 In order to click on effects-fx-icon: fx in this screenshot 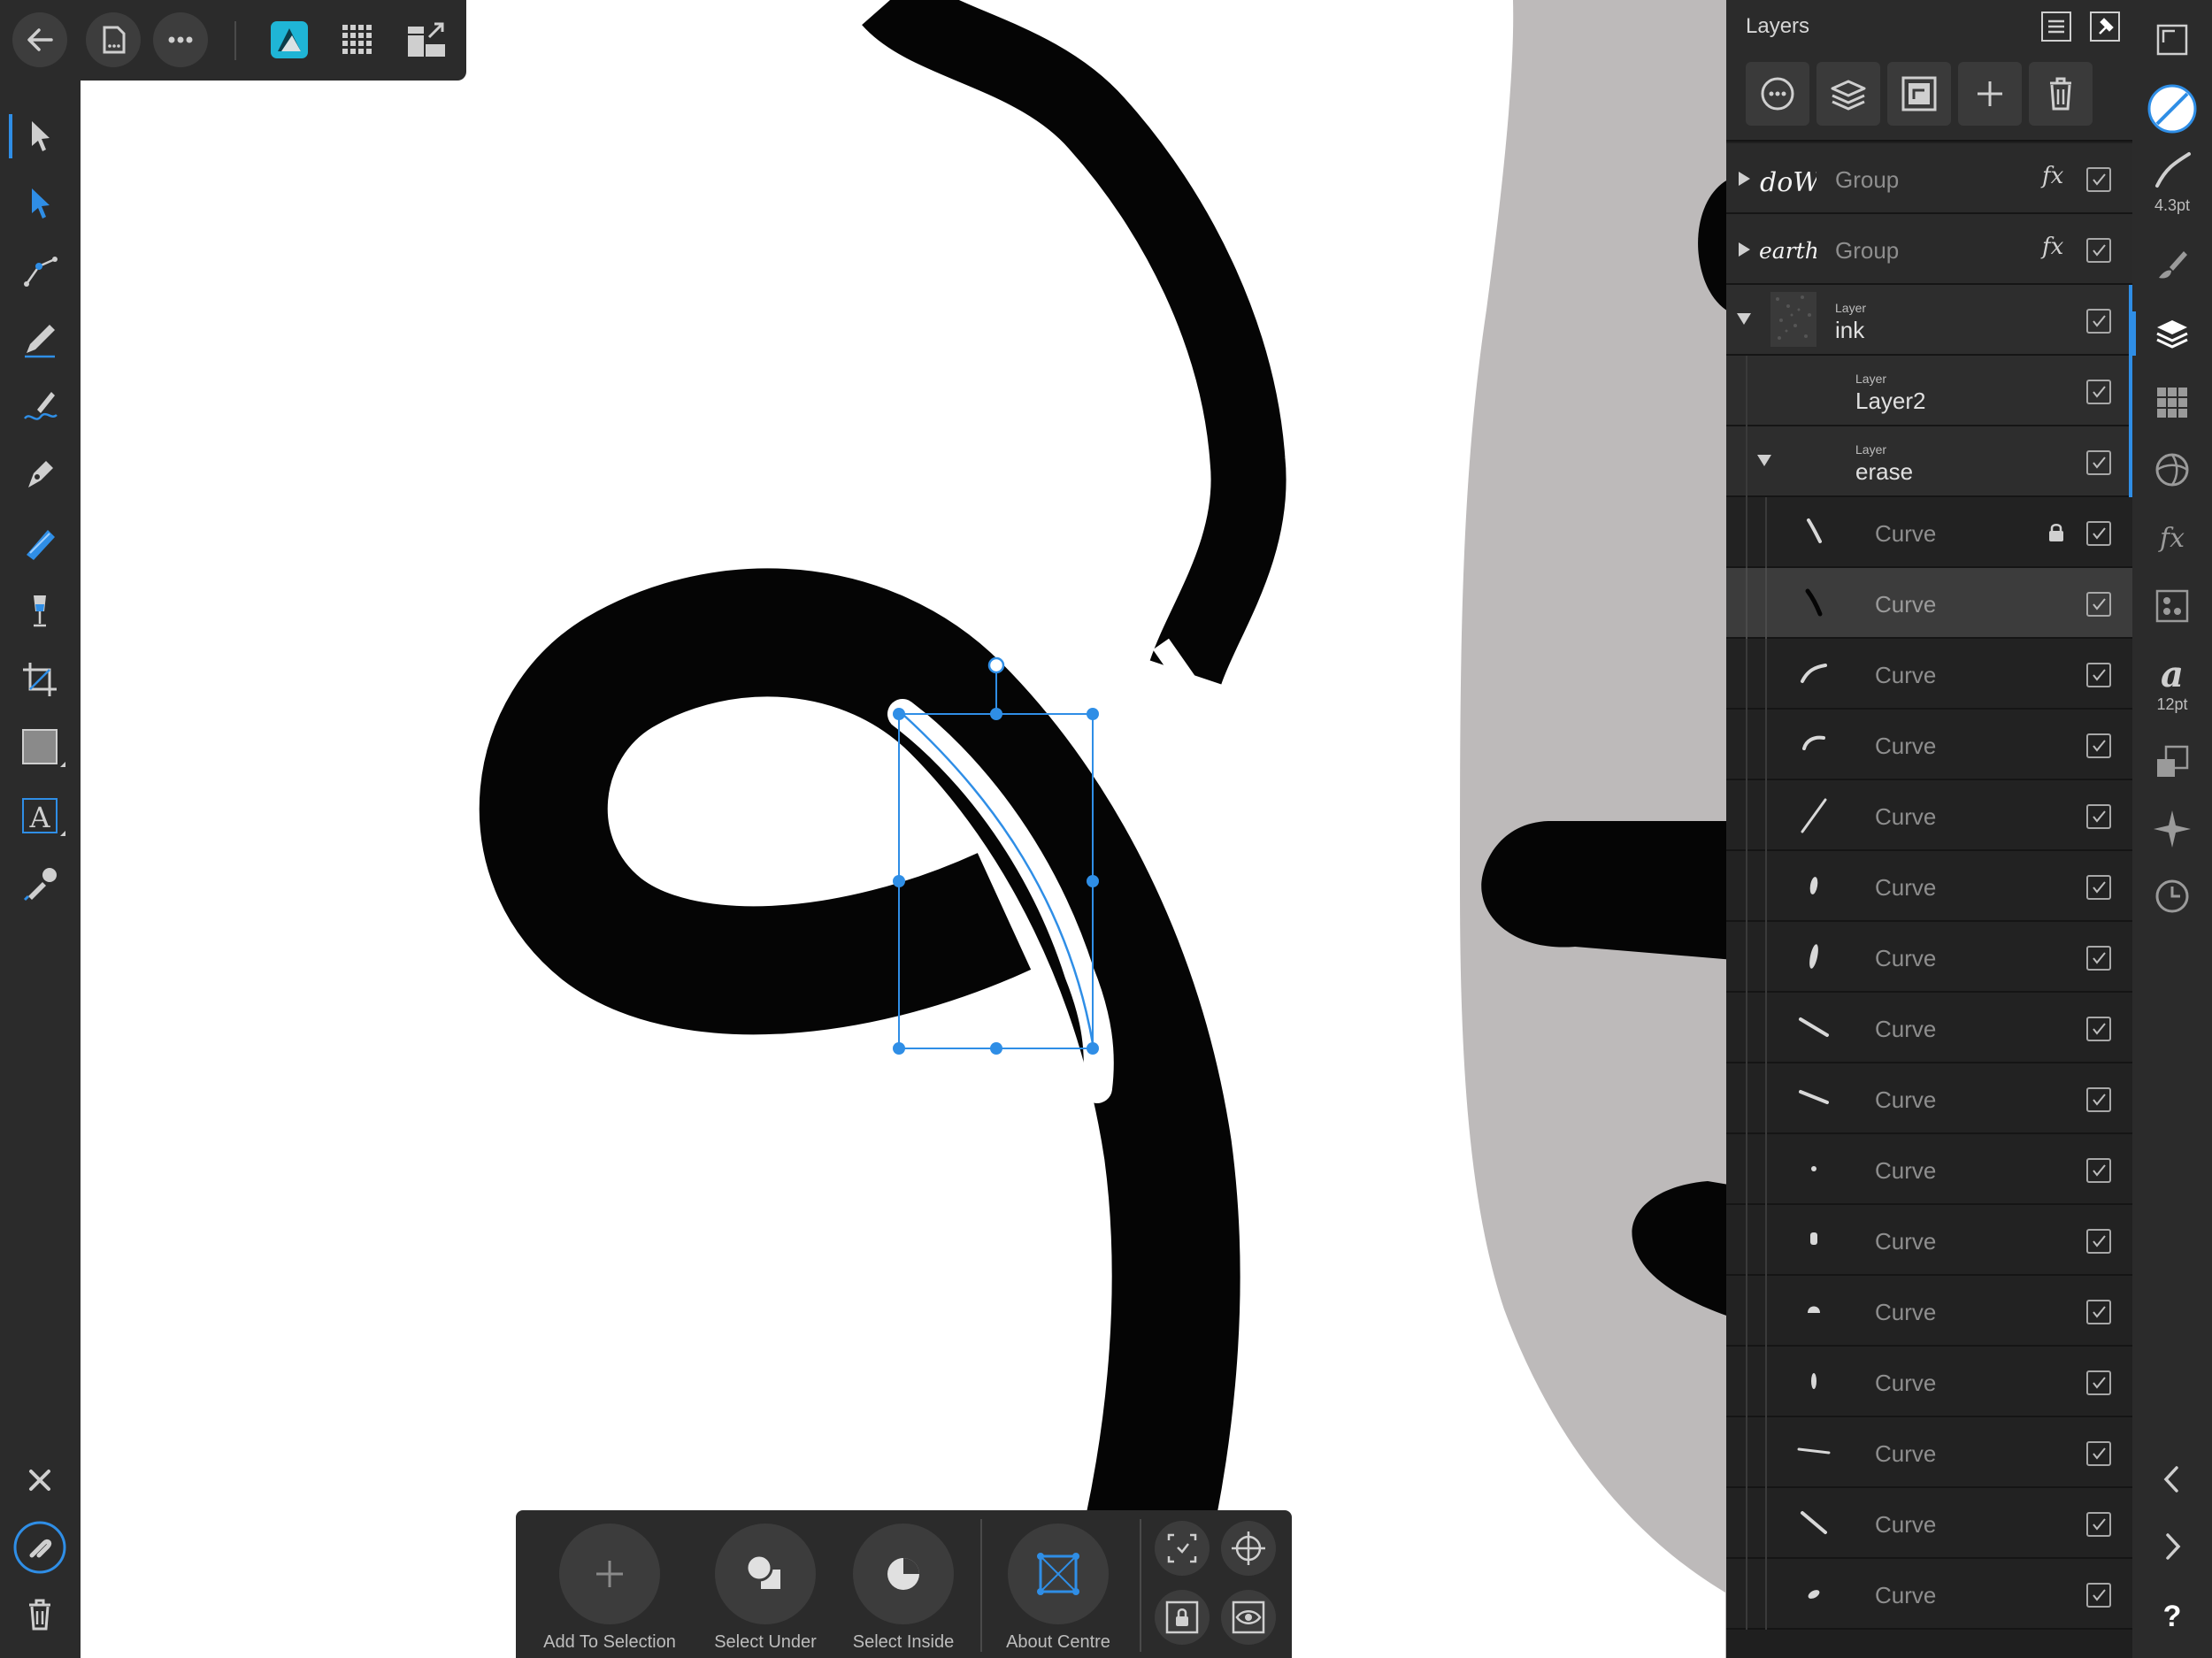, I will do `click(2173, 537)`.